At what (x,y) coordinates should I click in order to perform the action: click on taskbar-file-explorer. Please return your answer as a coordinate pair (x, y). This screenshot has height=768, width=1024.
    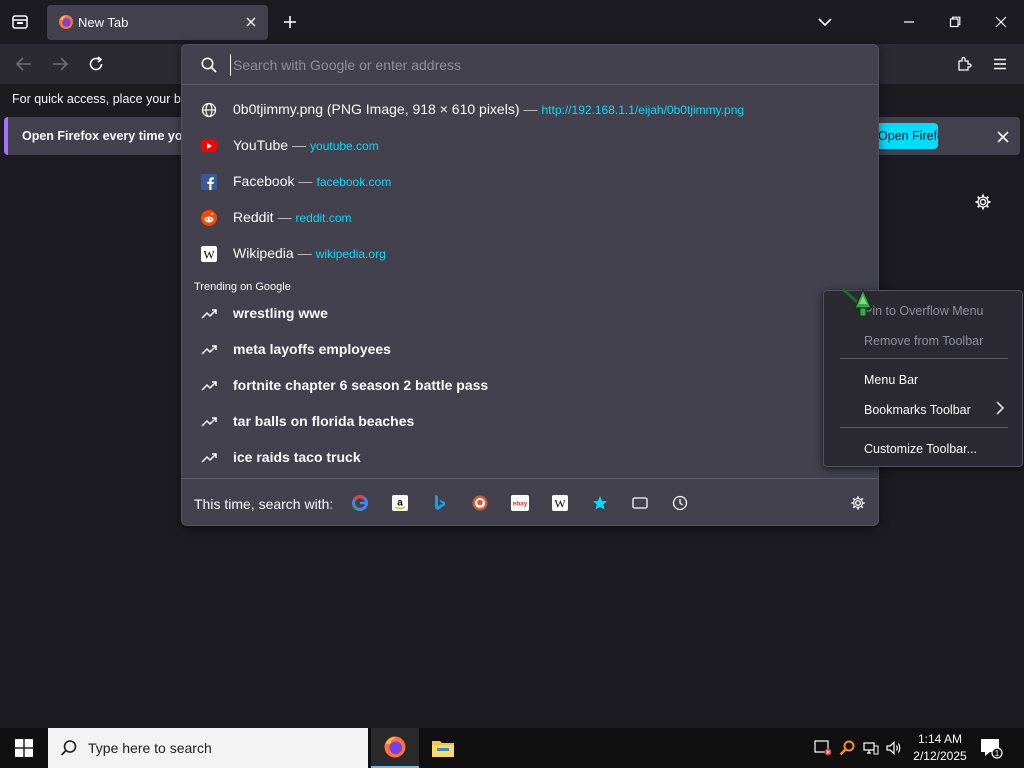
    Looking at the image, I should click on (443, 748).